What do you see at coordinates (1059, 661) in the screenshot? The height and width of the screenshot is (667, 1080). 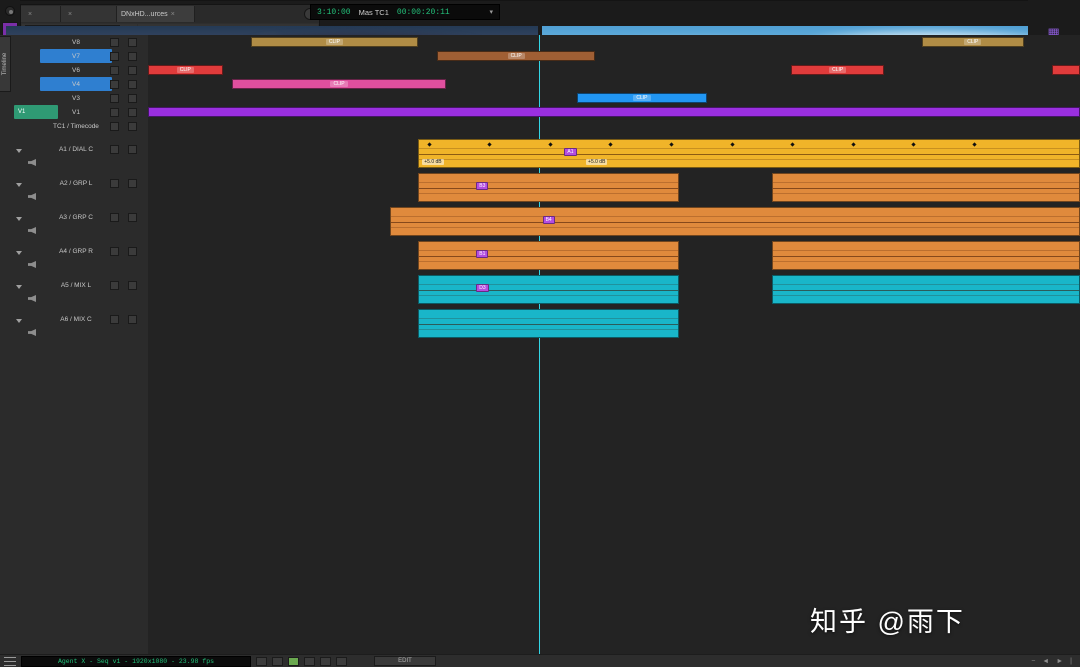 I see `nudge-right-icon: ►` at bounding box center [1059, 661].